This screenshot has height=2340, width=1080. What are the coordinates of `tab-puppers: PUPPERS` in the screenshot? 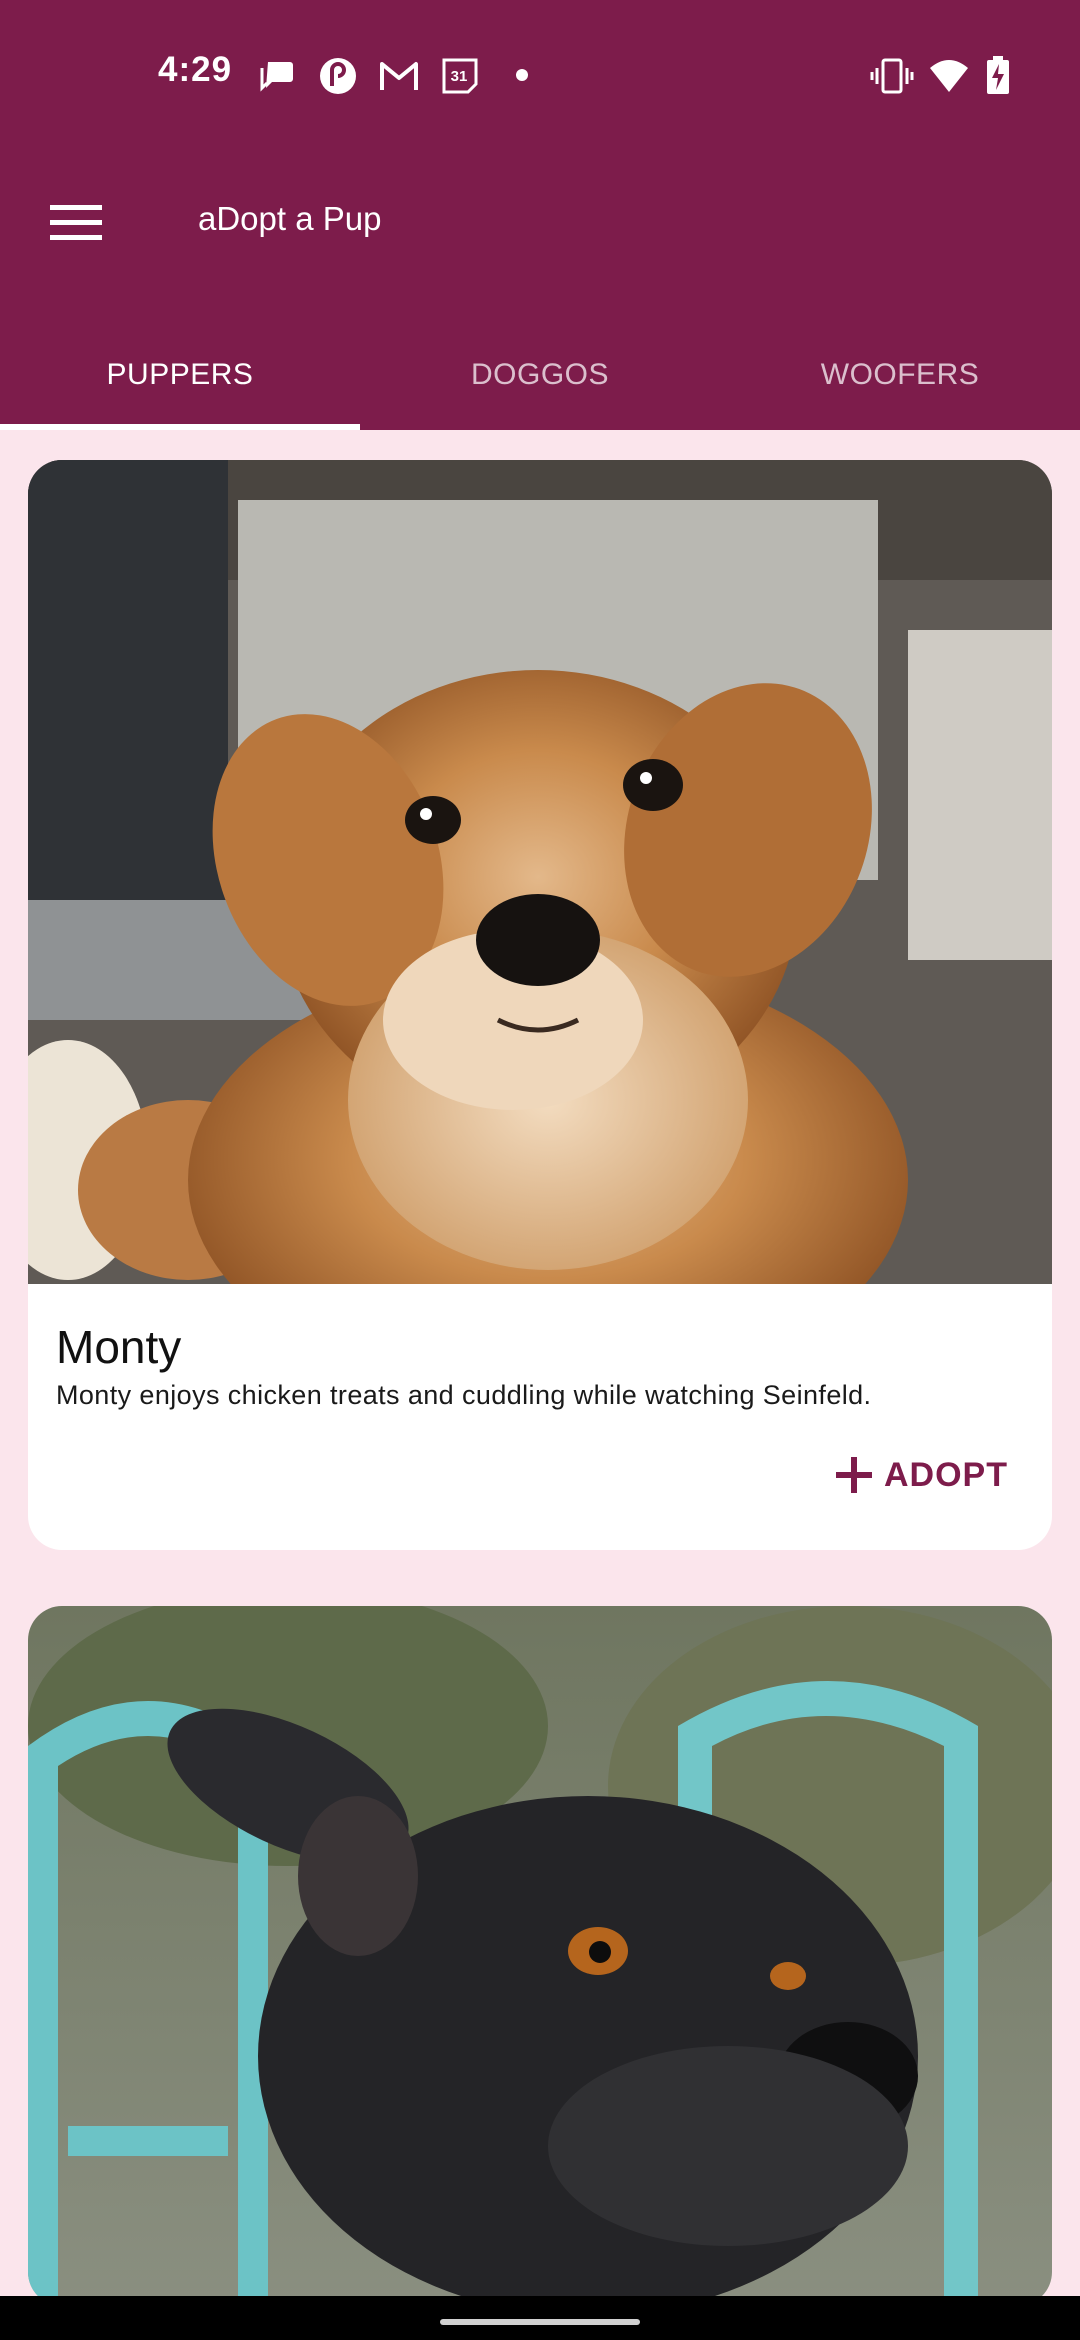 It's located at (180, 375).